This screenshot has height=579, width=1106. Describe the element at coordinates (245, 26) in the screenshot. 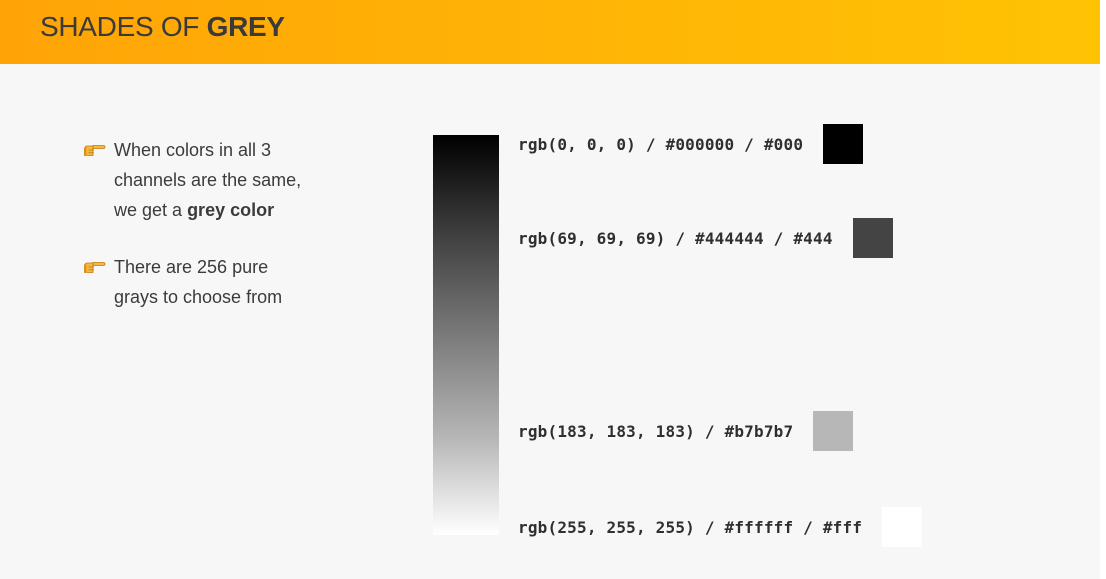

I see `title-bold: GREY` at that location.